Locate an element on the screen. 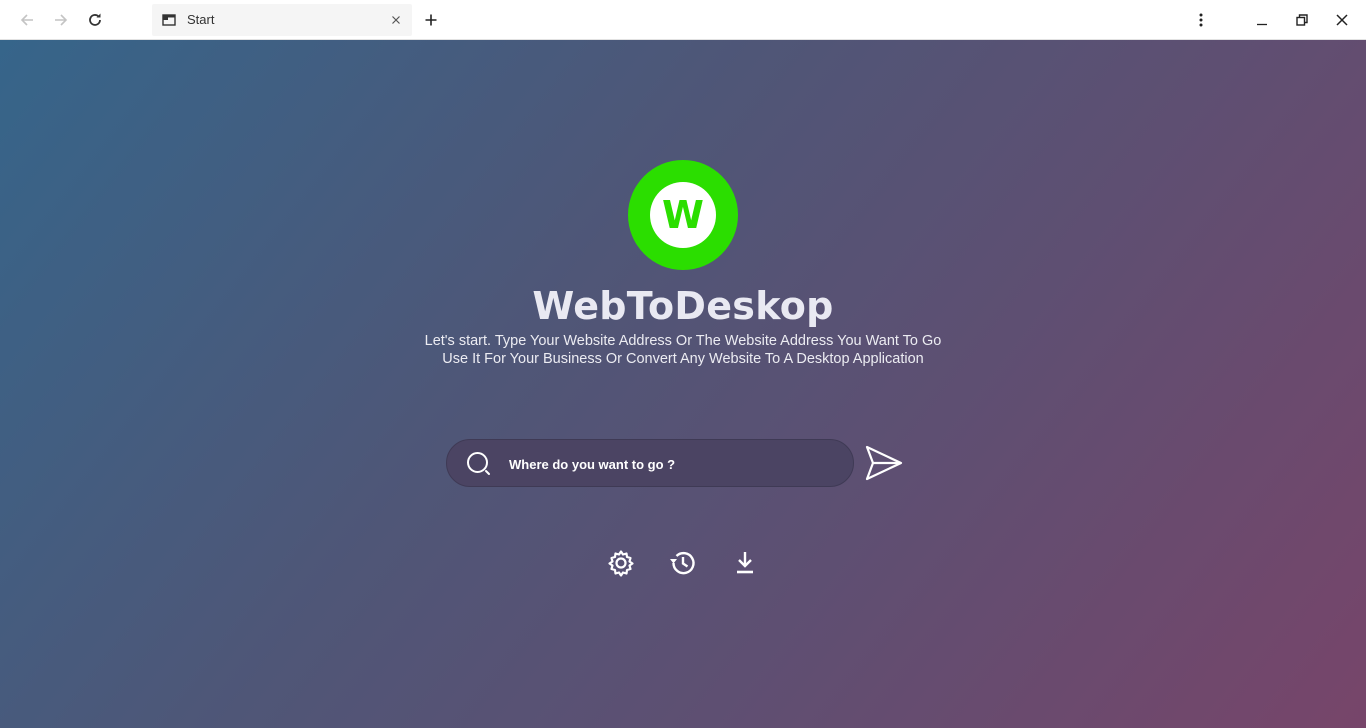 The width and height of the screenshot is (1366, 728). browser-titlebar: Start is located at coordinates (683, 20).